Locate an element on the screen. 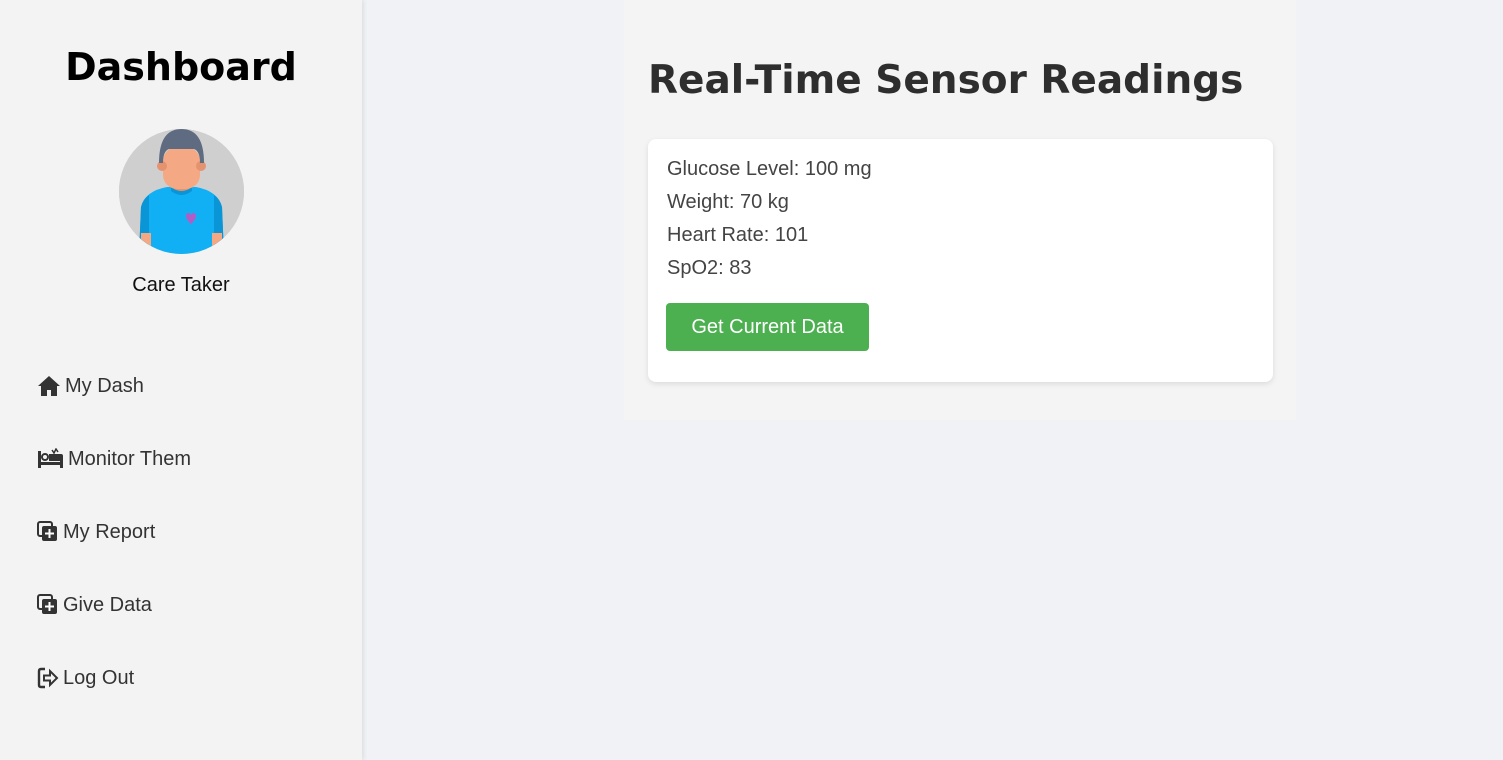  bed-icon is located at coordinates (50, 459).